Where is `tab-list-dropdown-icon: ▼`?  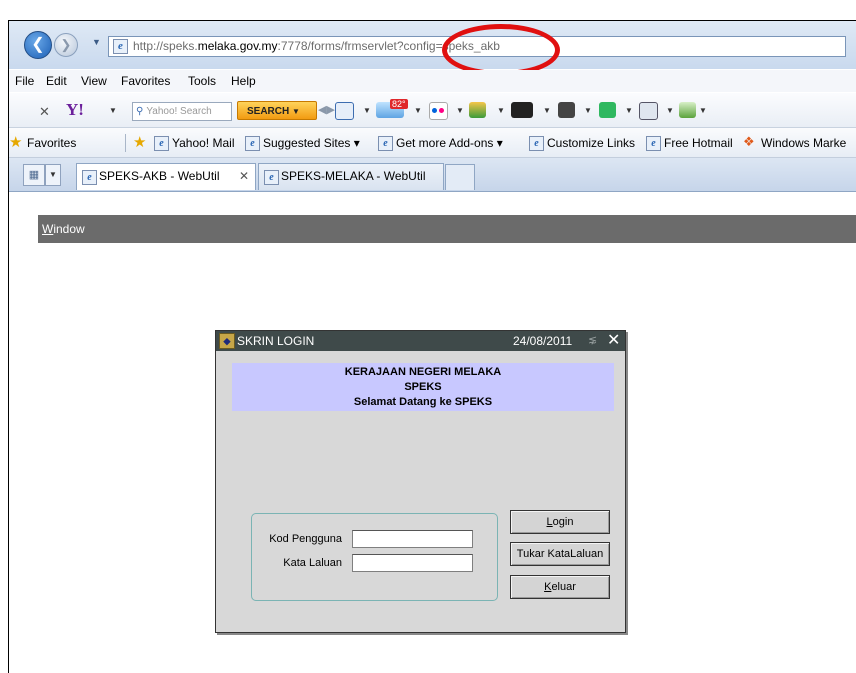 tab-list-dropdown-icon: ▼ is located at coordinates (53, 175).